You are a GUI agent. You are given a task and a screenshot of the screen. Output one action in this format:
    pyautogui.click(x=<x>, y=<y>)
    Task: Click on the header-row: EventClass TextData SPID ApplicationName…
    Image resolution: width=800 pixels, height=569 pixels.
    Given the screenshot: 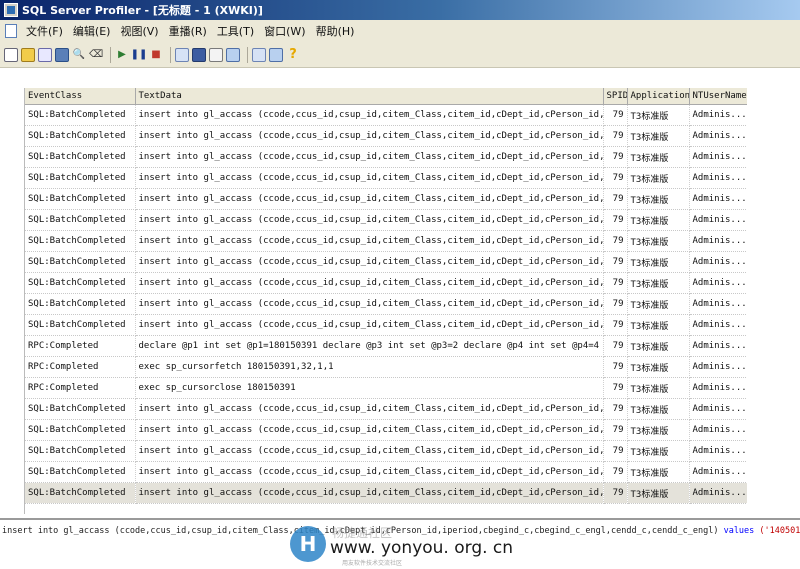 What is the action you would take?
    pyautogui.click(x=386, y=96)
    